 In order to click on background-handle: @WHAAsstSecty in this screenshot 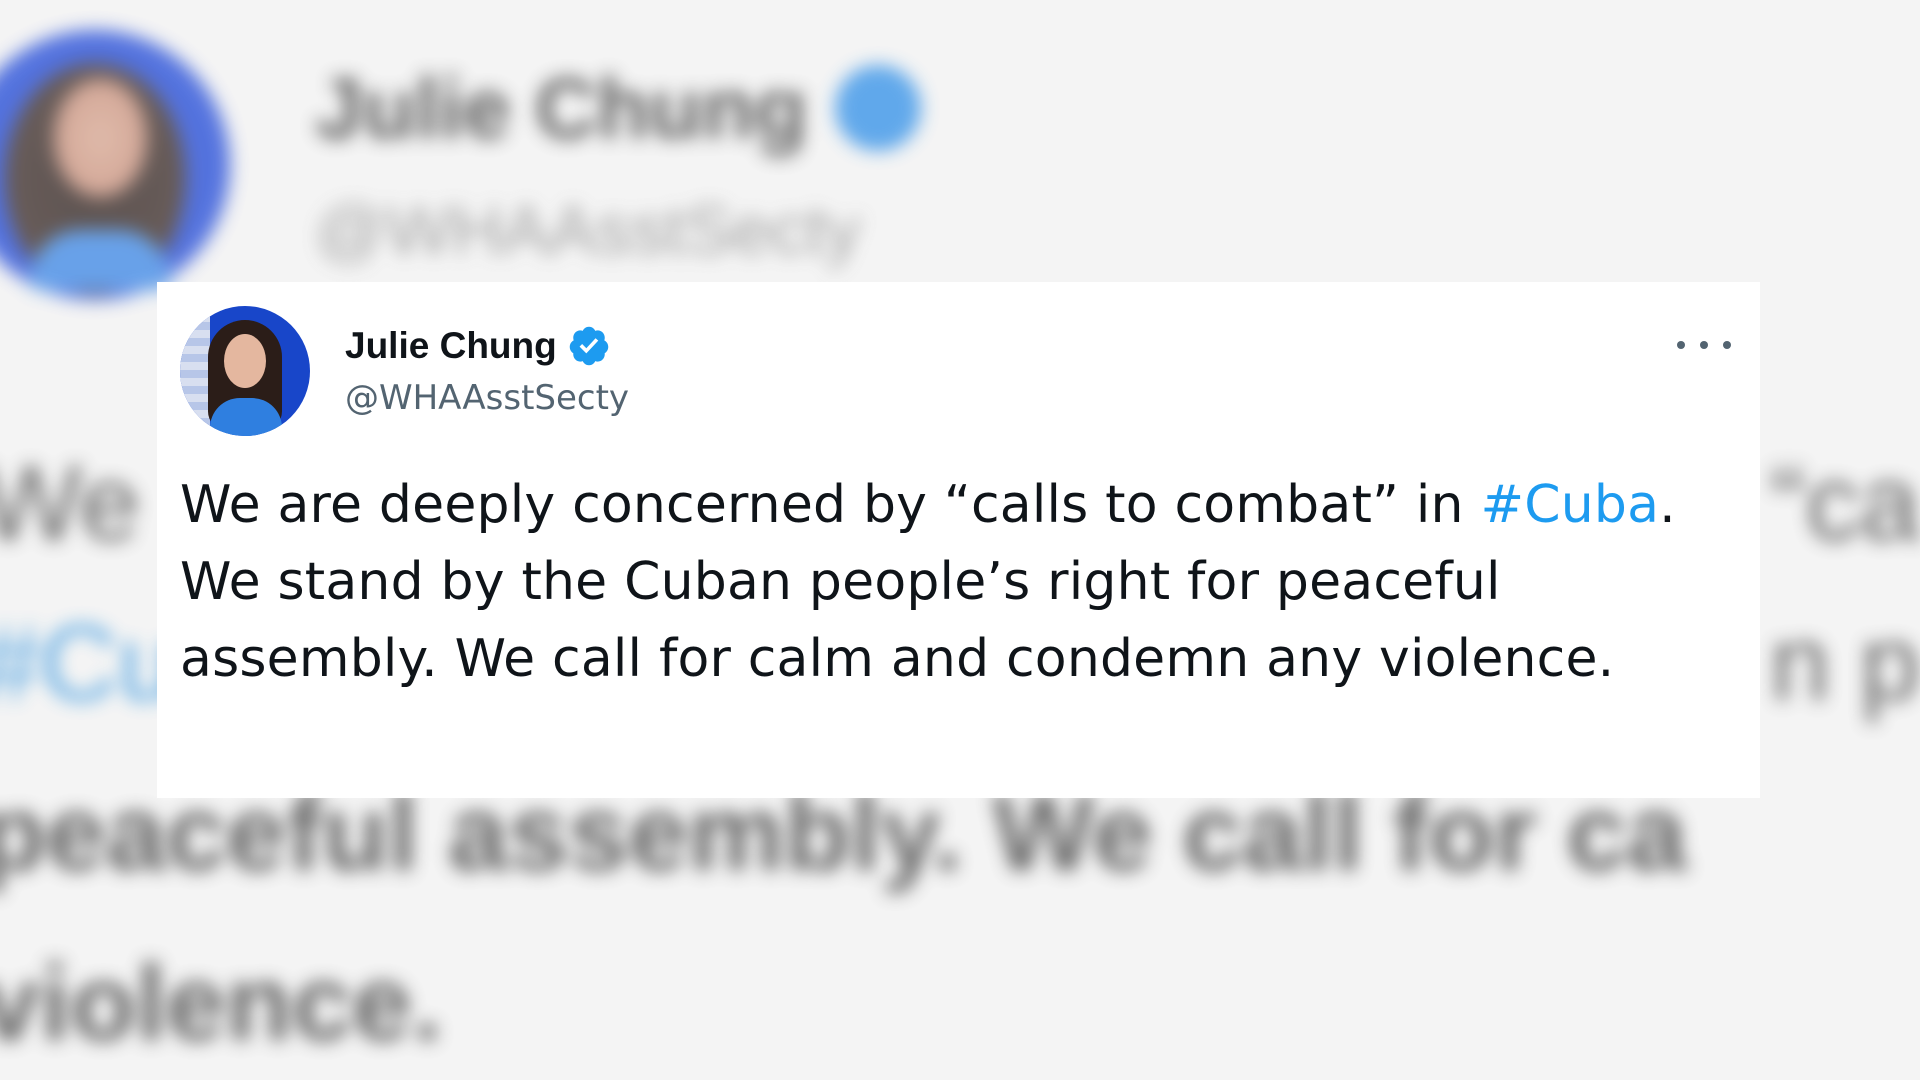, I will do `click(588, 230)`.